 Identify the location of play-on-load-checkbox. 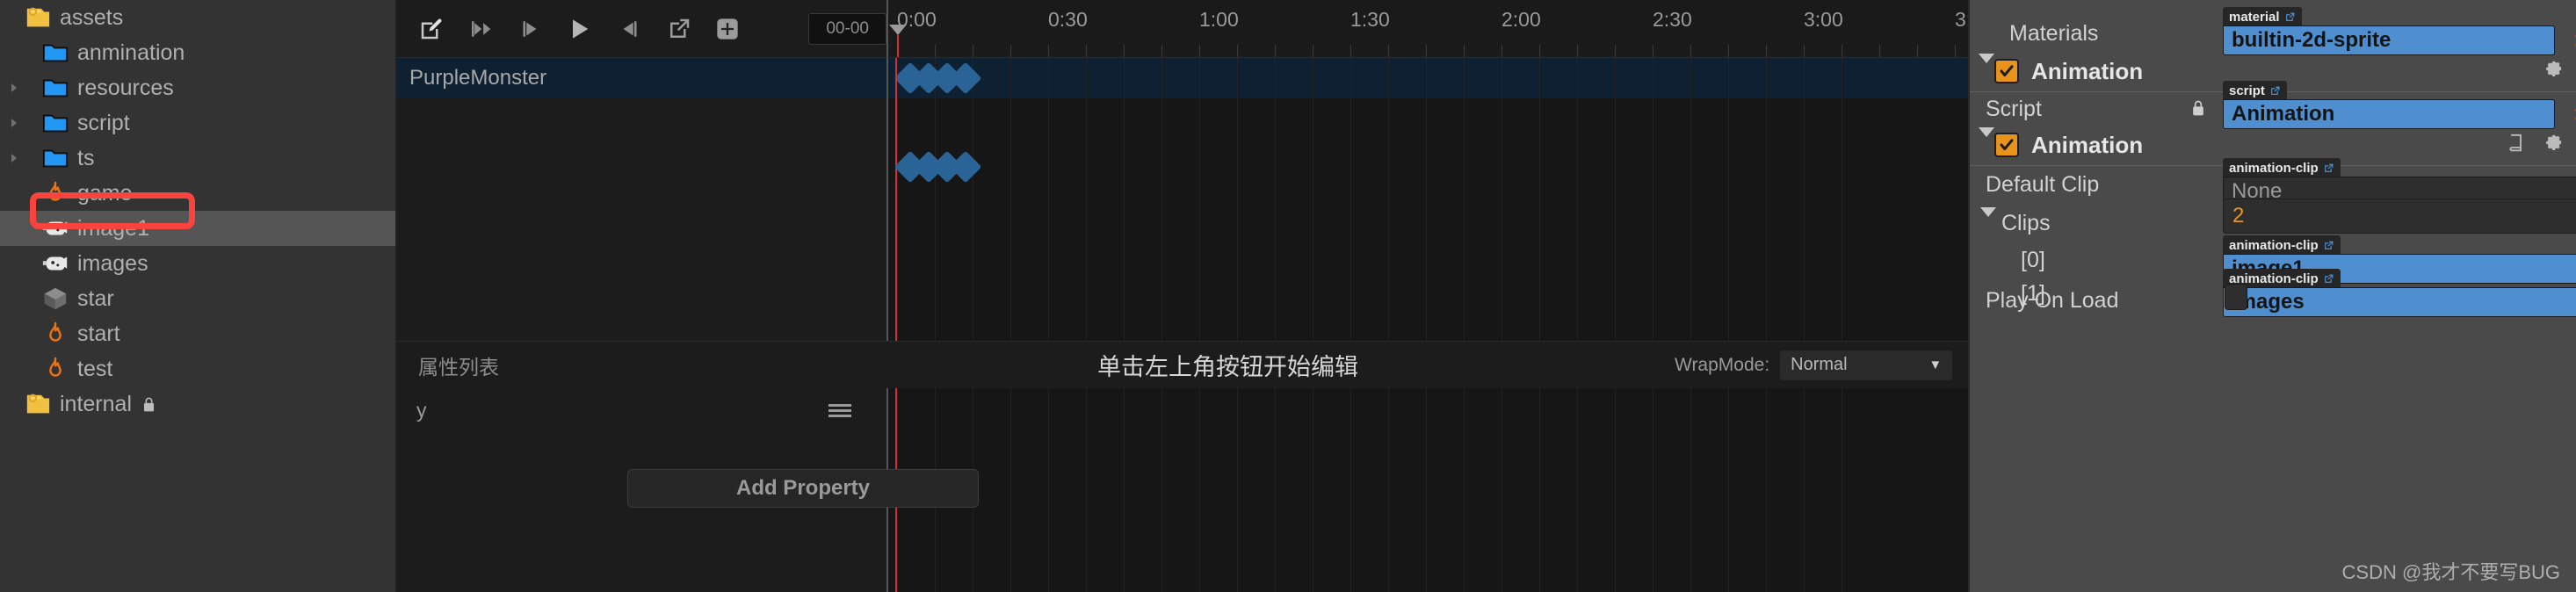
(2236, 297).